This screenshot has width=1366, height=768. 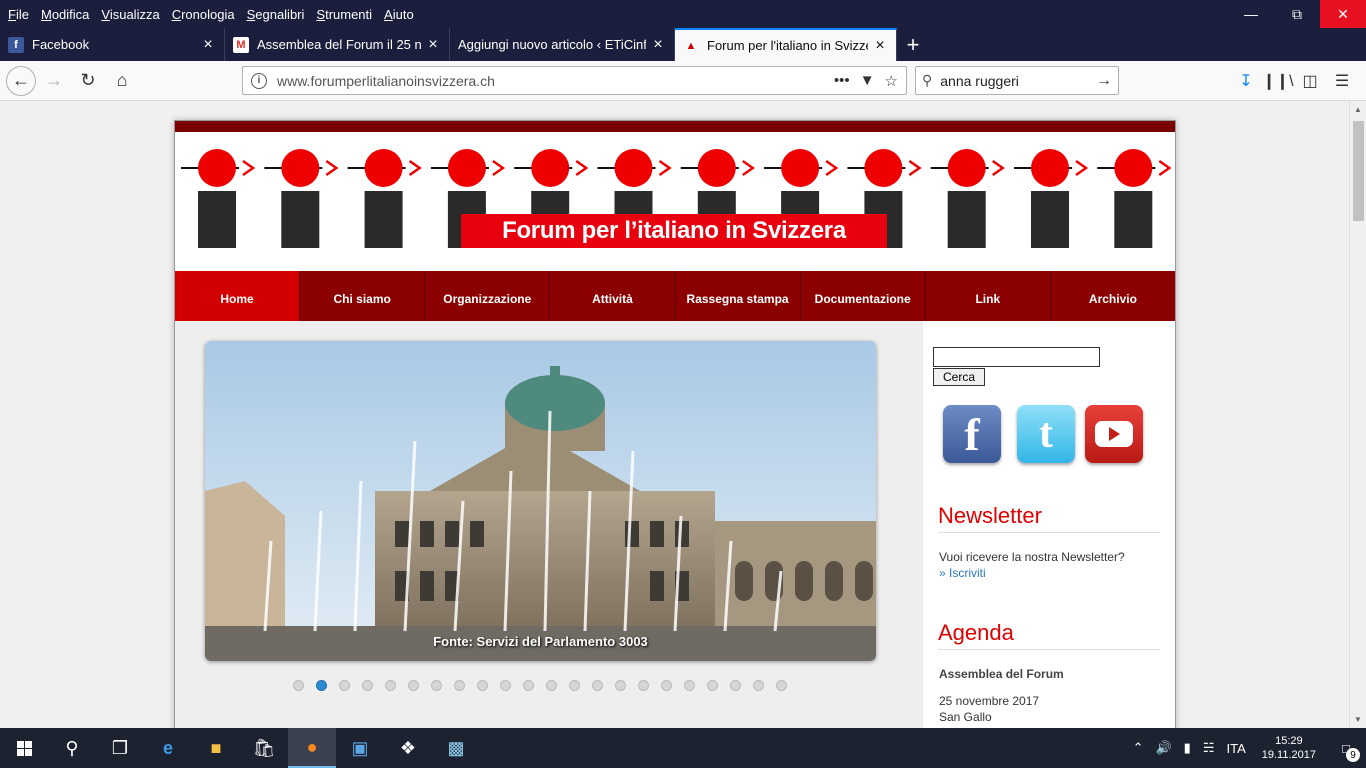 What do you see at coordinates (1358, 719) in the screenshot?
I see `scroll-down-icon: ▼` at bounding box center [1358, 719].